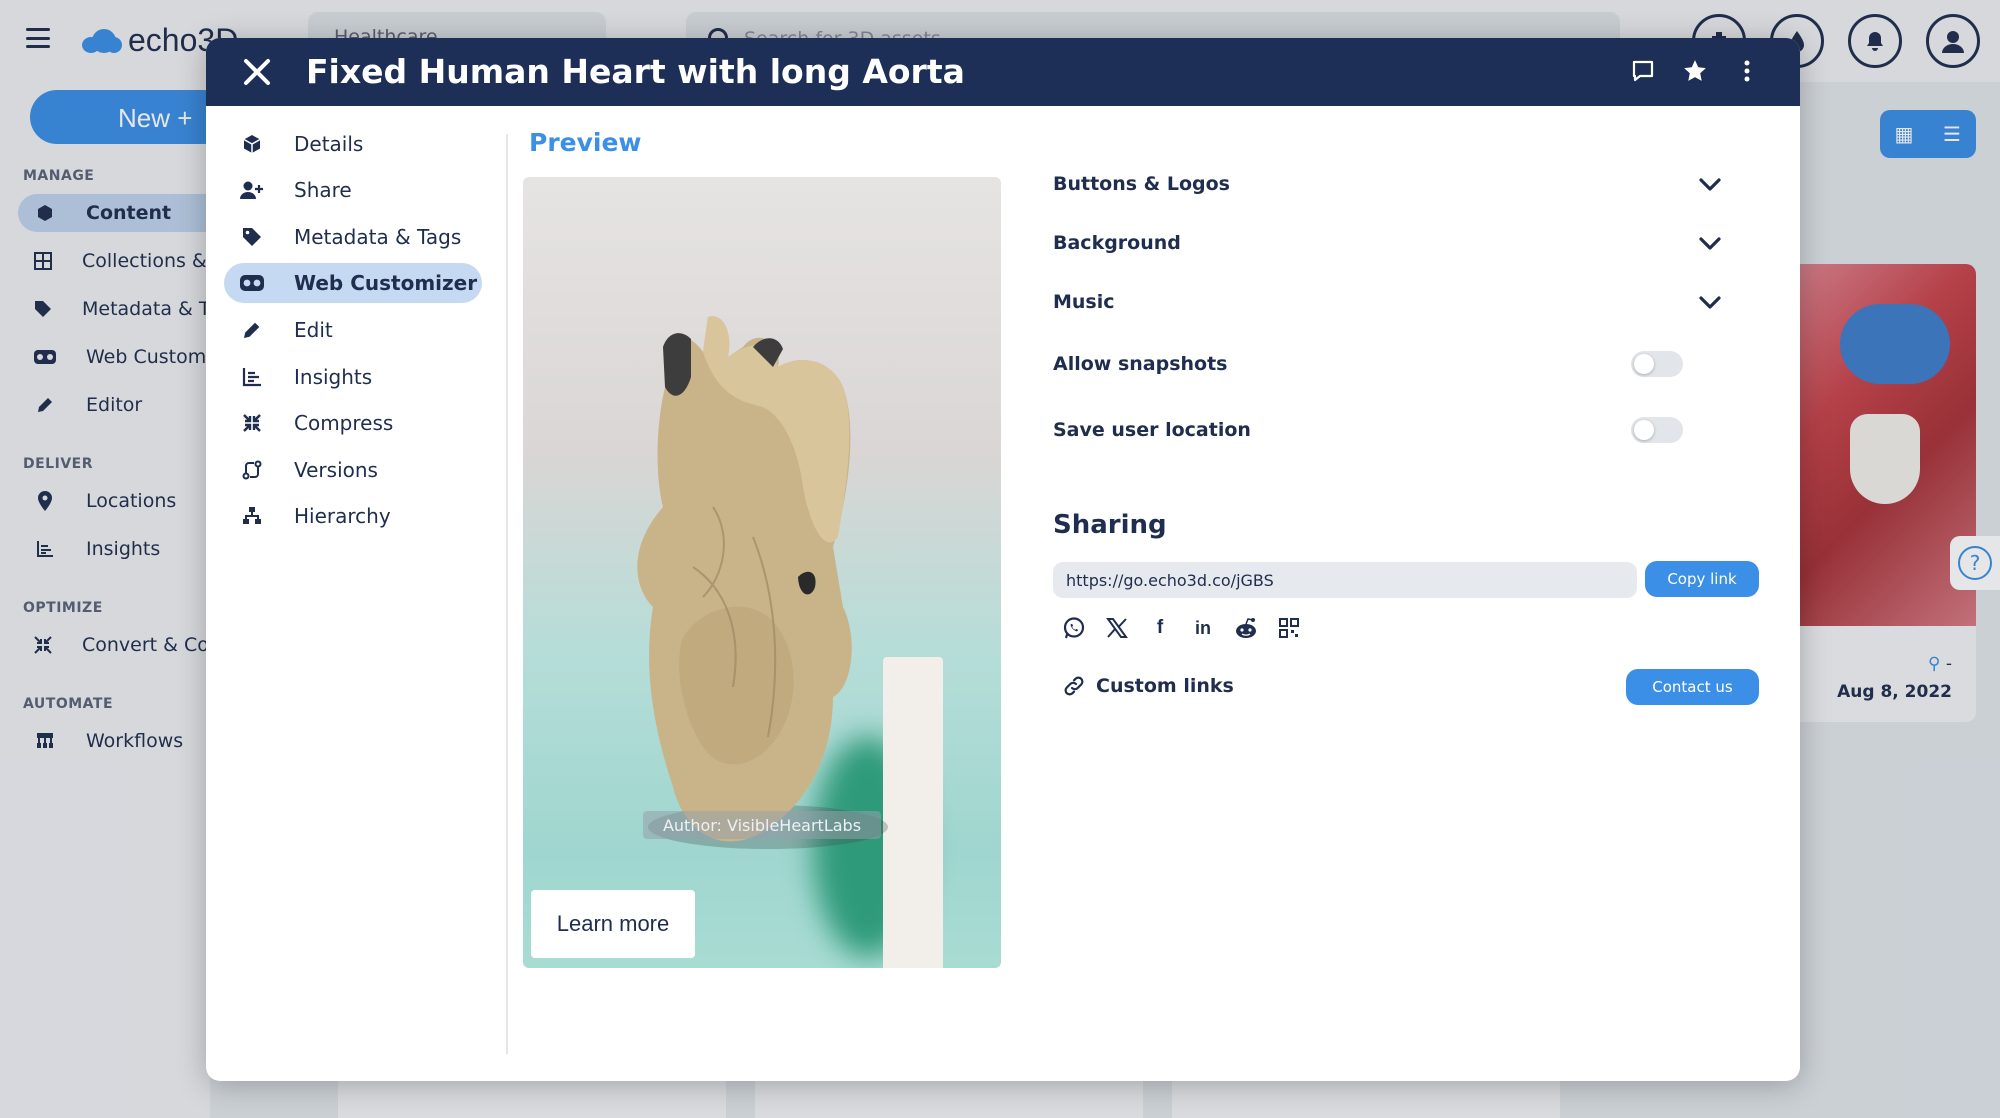 The height and width of the screenshot is (1118, 2000). What do you see at coordinates (1117, 243) in the screenshot?
I see `accordion-label: Background` at bounding box center [1117, 243].